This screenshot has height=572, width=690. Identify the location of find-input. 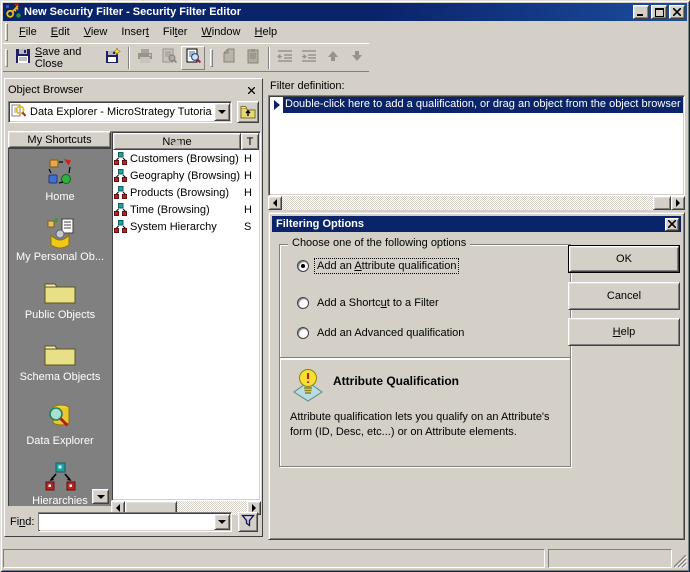
(126, 522).